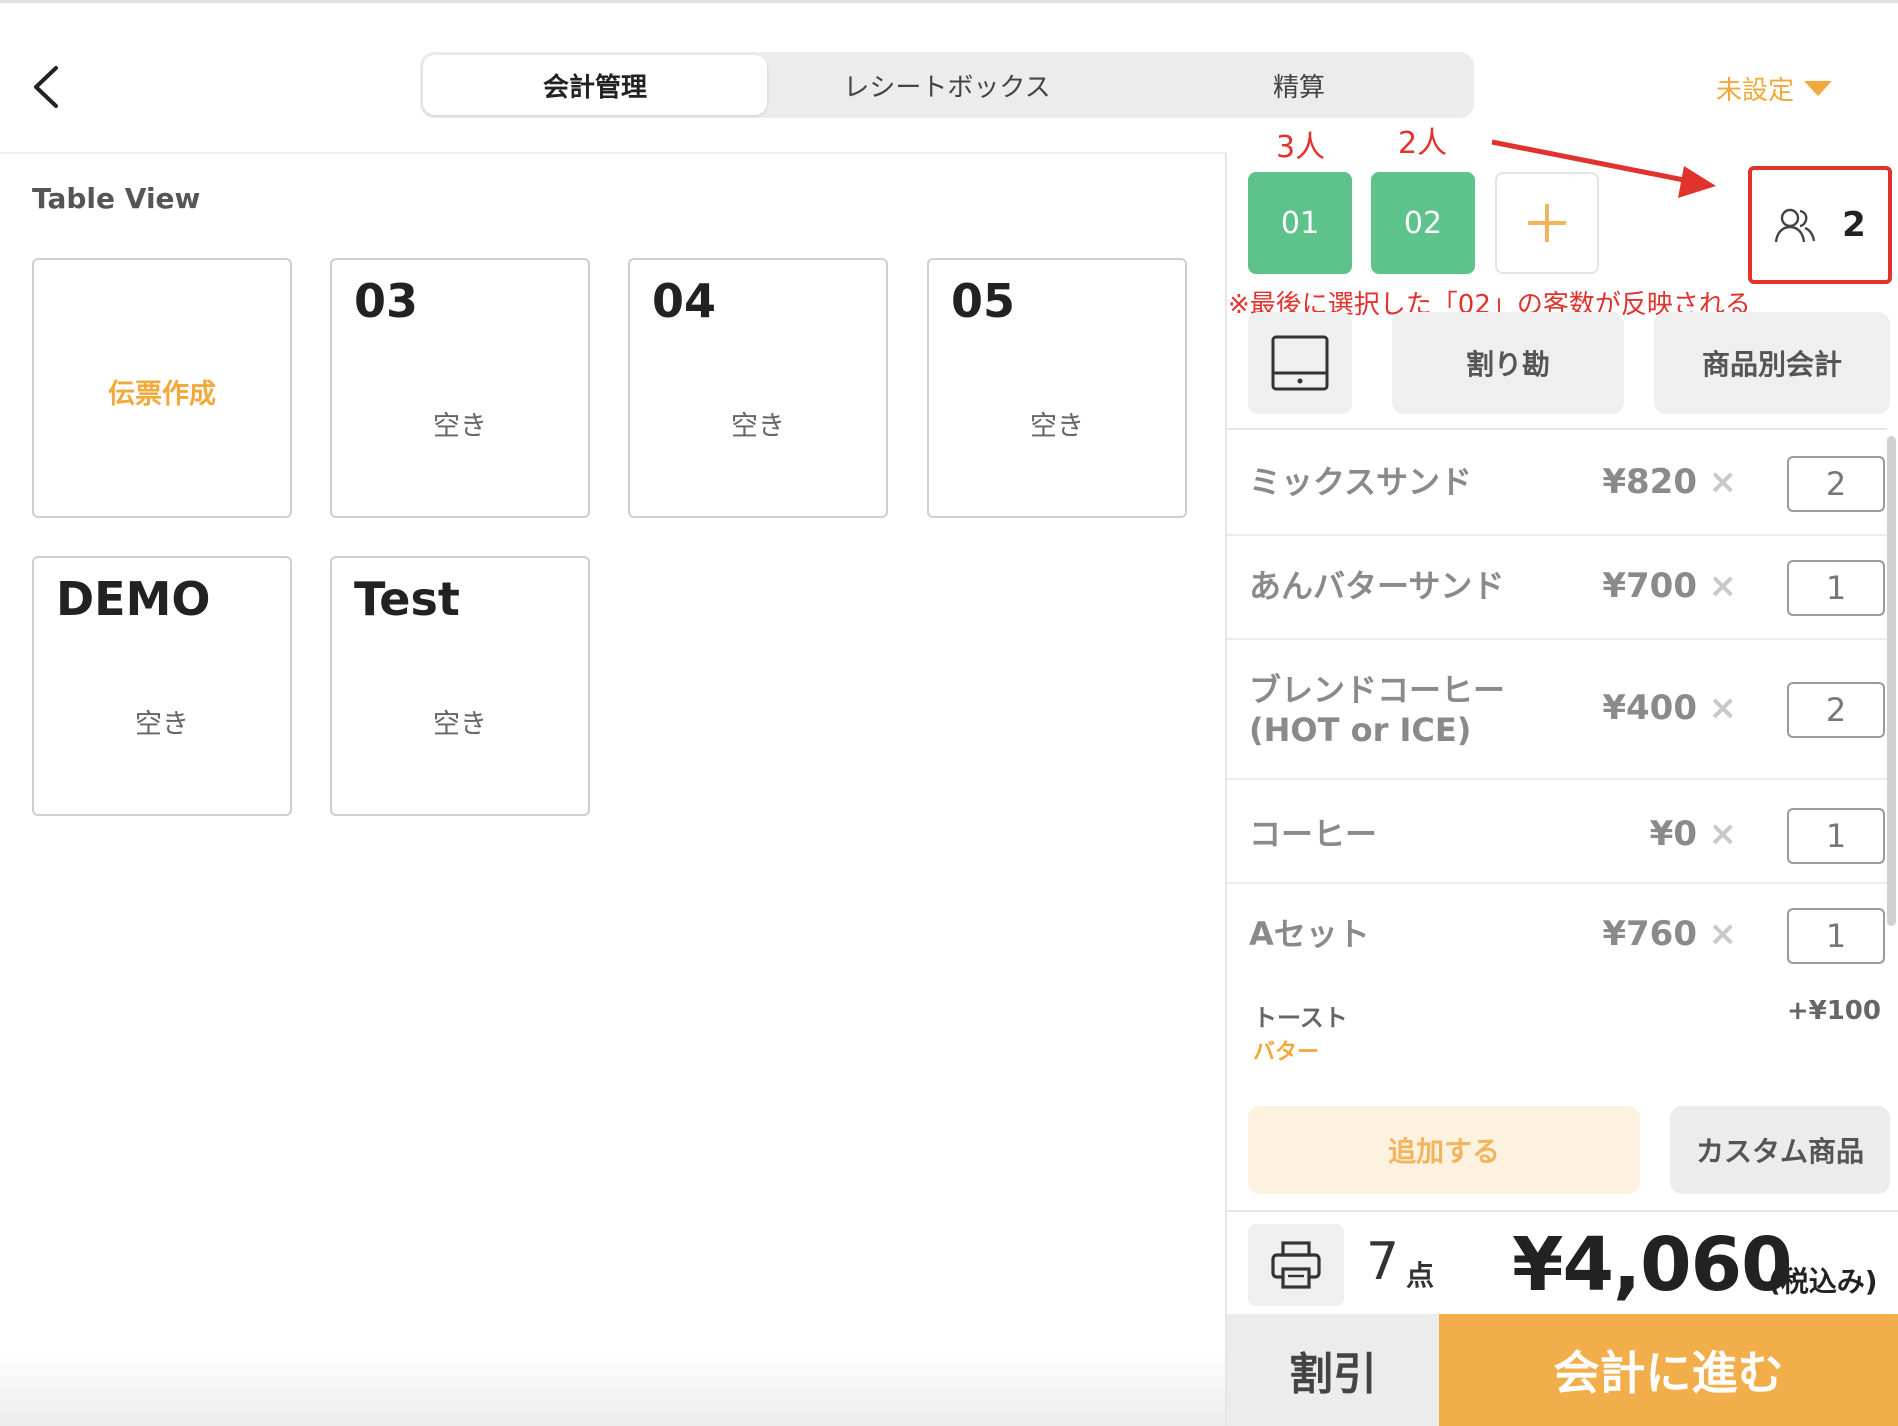  I want to click on tax-note: (税込み), so click(1823, 1281).